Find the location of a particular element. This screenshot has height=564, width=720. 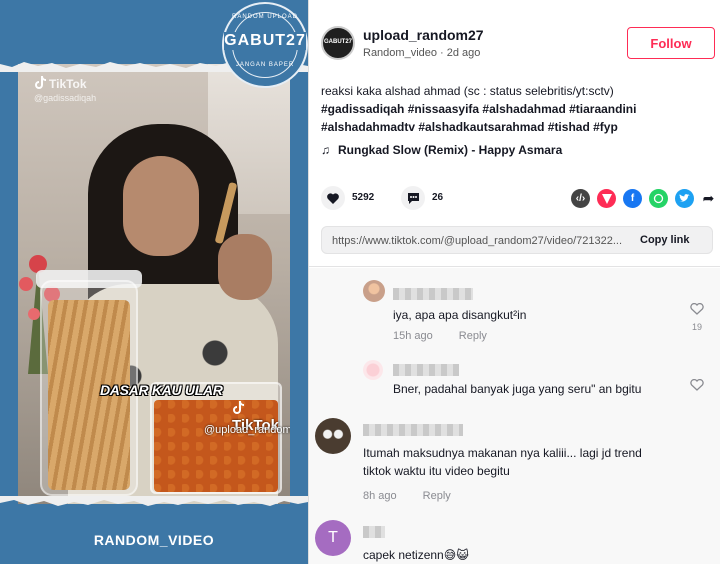

phone-icon is located at coordinates (658, 198).